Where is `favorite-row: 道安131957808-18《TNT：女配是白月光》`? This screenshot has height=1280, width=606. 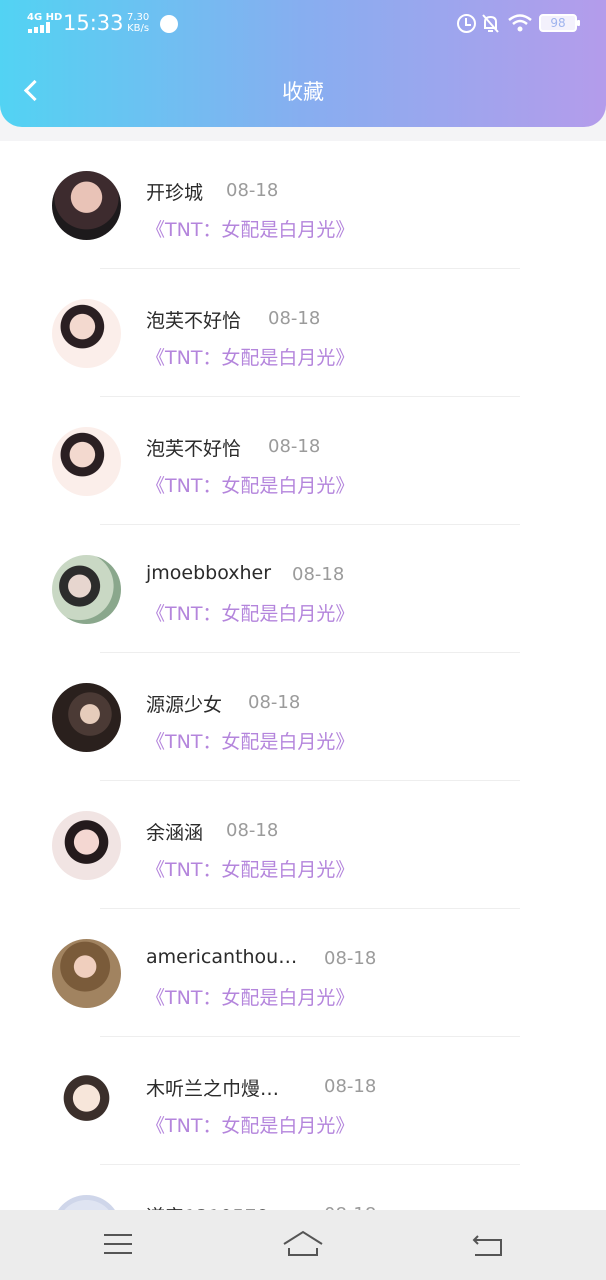
favorite-row: 道安131957808-18《TNT：女配是白月光》 is located at coordinates (303, 1187).